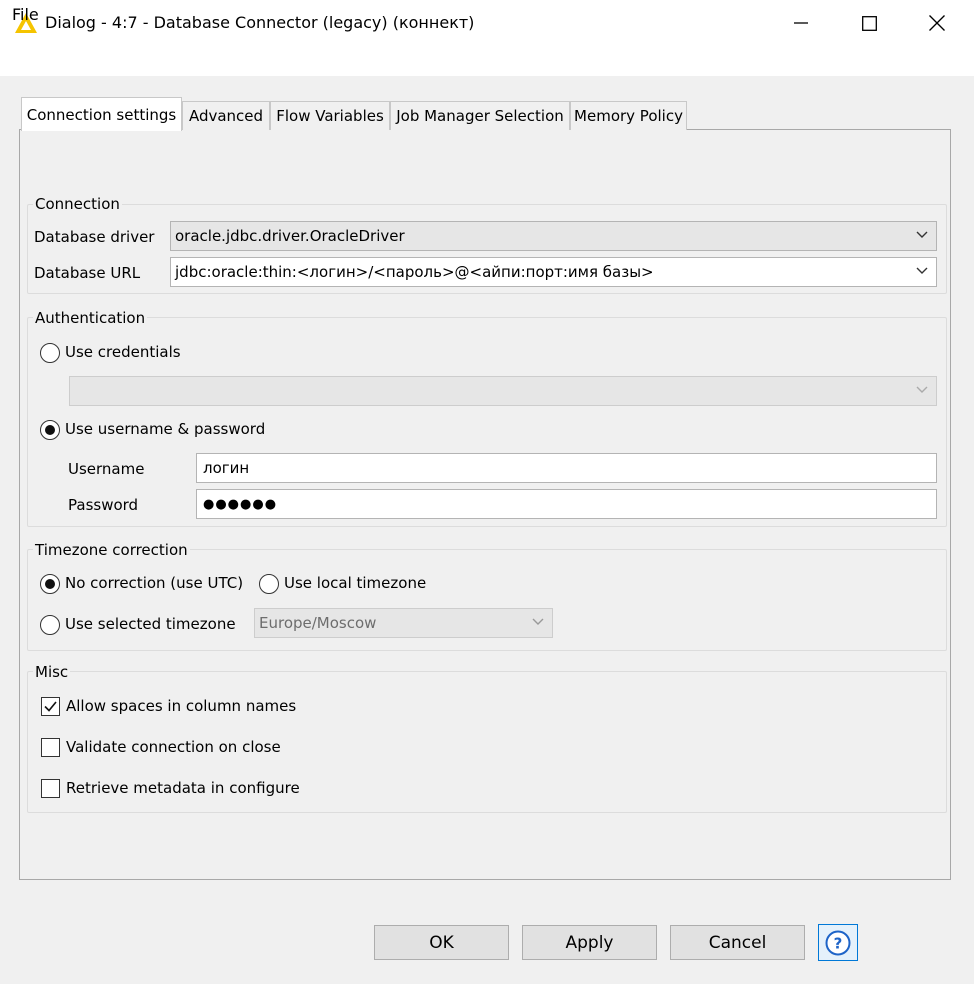 The image size is (974, 984). I want to click on no-correction-label: No correction (use UTC), so click(154, 583).